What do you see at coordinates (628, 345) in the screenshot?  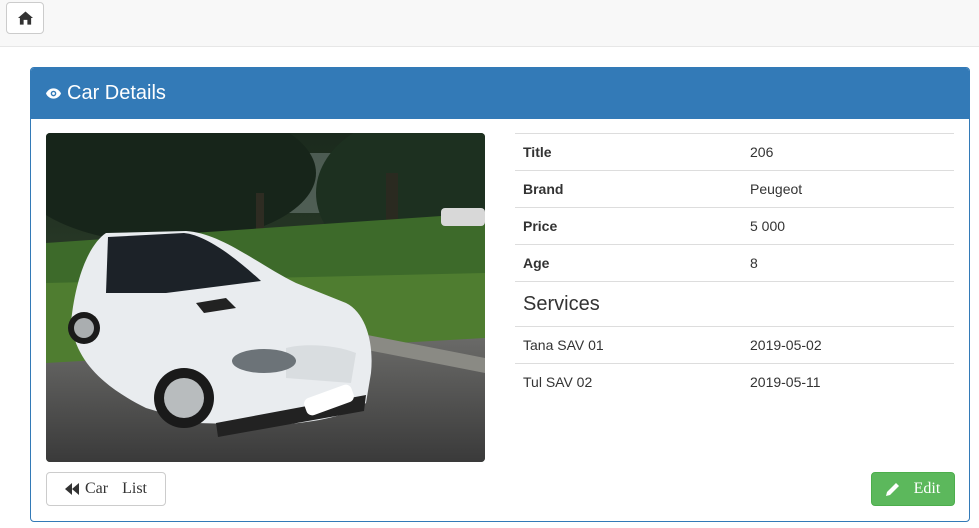 I see `service-name: Tana SAV 01` at bounding box center [628, 345].